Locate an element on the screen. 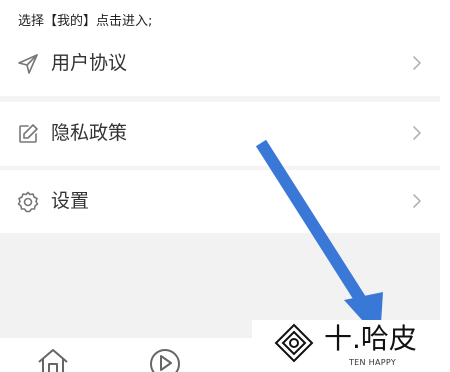 This screenshot has width=450, height=372. send-icon is located at coordinates (28, 64).